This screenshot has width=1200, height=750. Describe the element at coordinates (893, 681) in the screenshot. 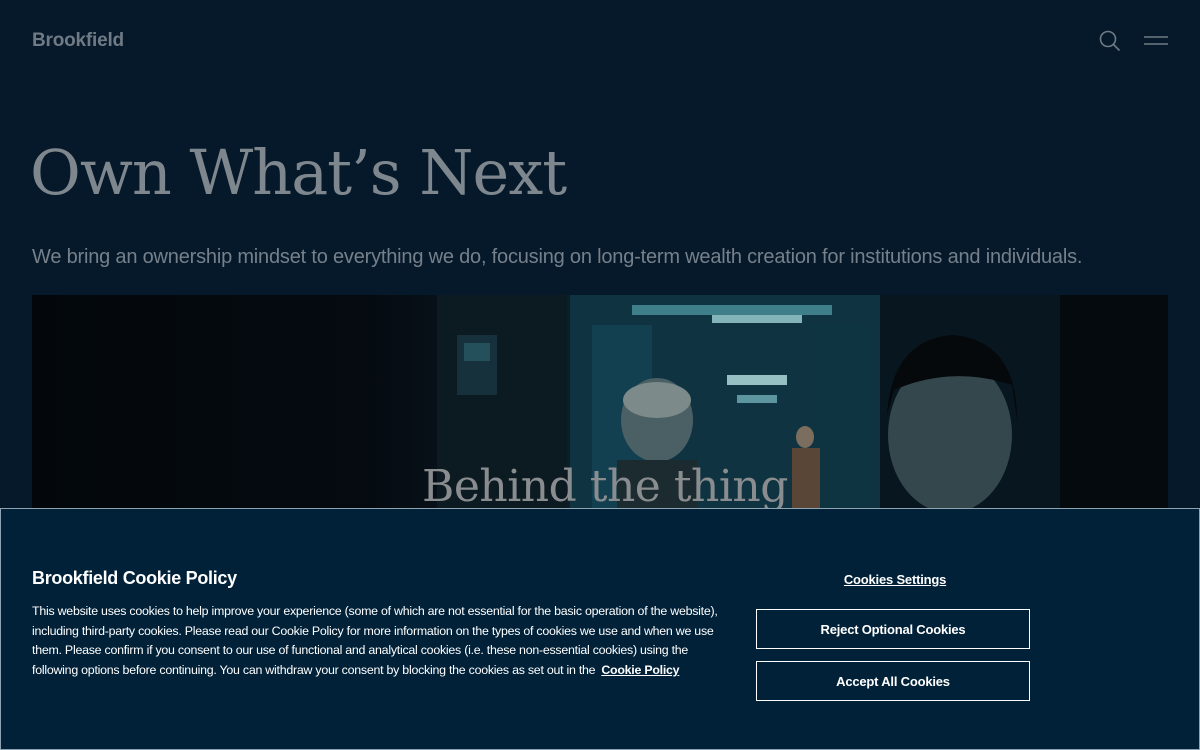

I see `accept-all-cookies-button: Accept All Cookies` at that location.